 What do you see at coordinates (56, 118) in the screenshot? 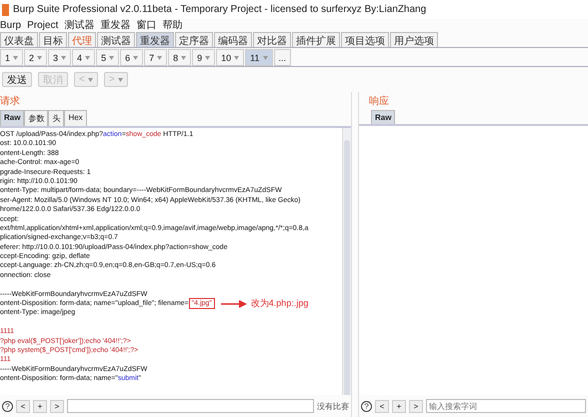
I see `editor-tab: 头` at bounding box center [56, 118].